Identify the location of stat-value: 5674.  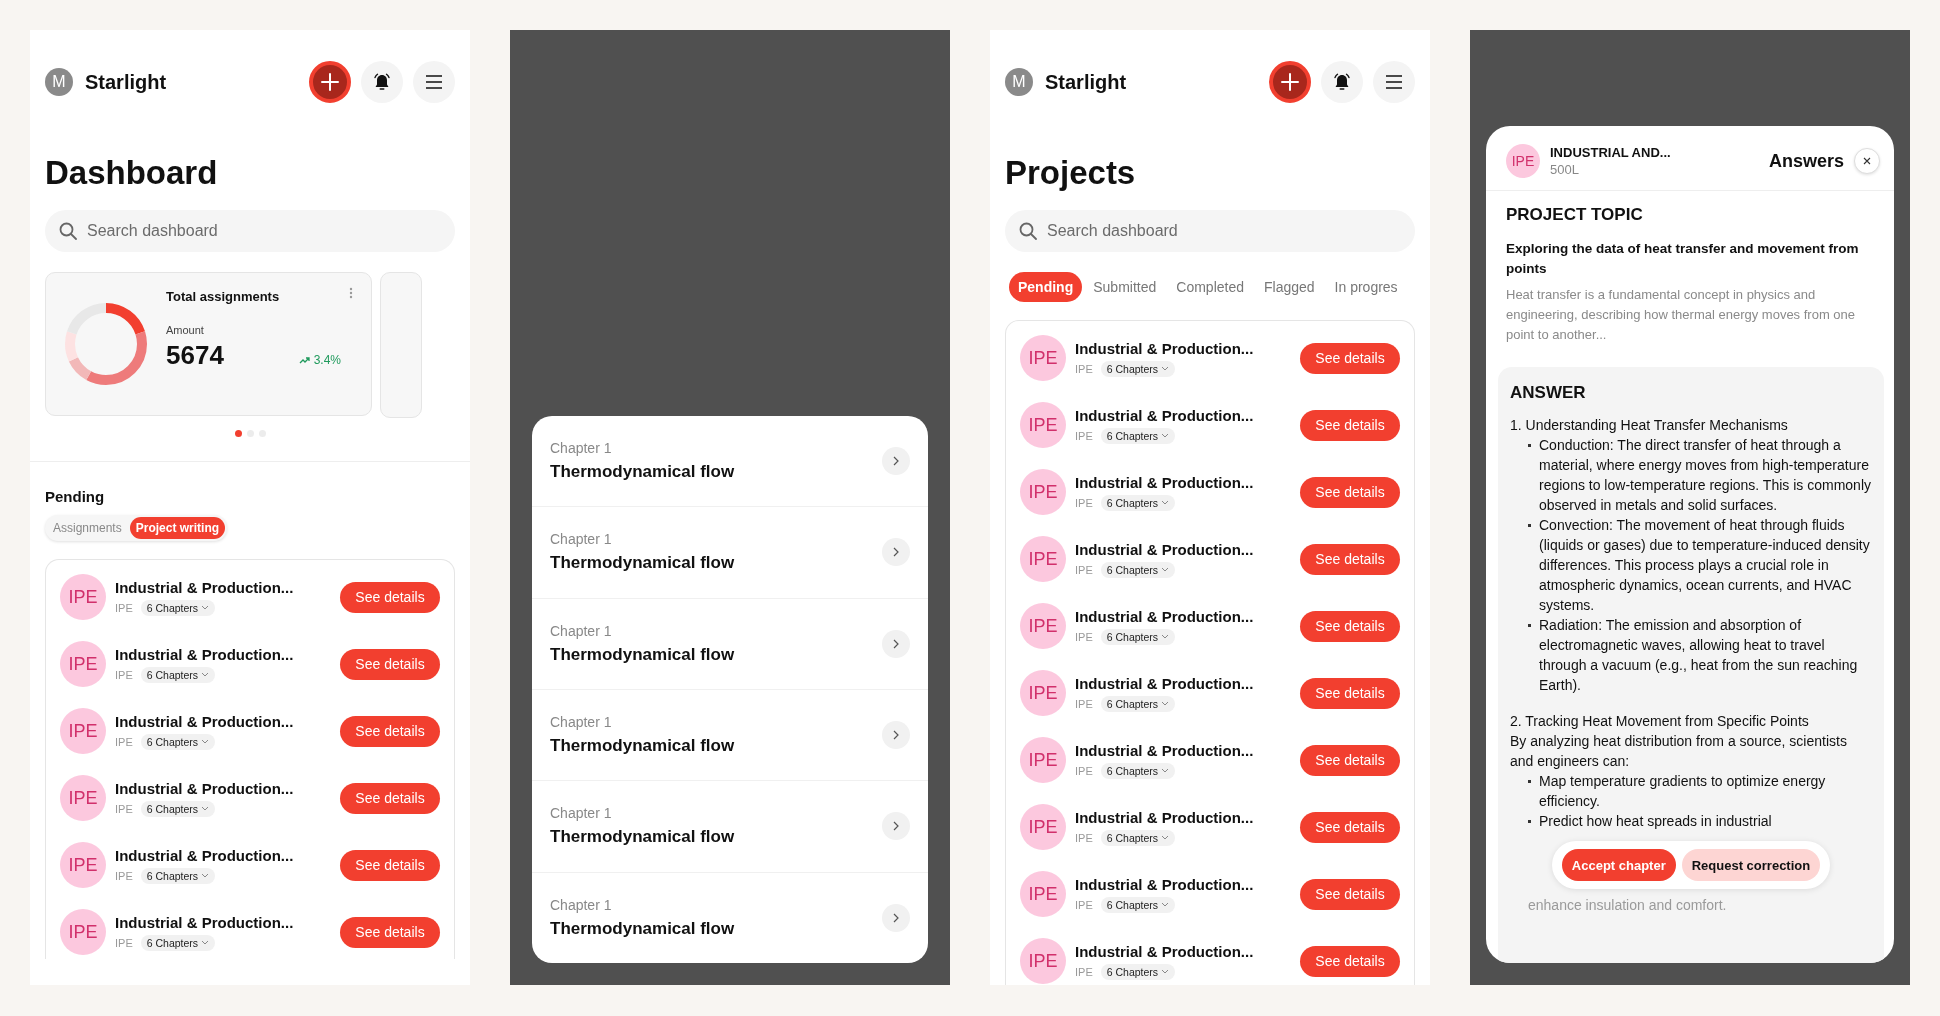
(195, 355).